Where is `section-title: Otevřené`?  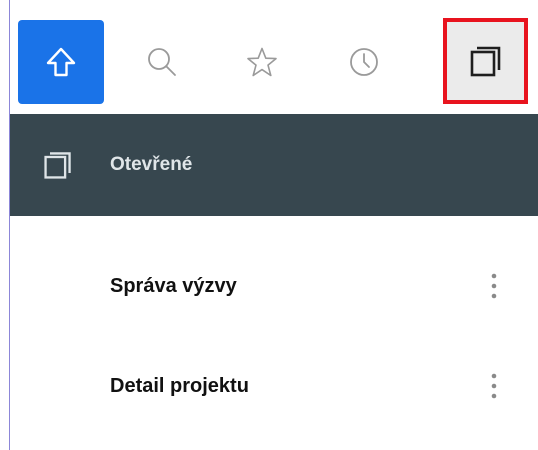
section-title: Otevřené is located at coordinates (151, 164).